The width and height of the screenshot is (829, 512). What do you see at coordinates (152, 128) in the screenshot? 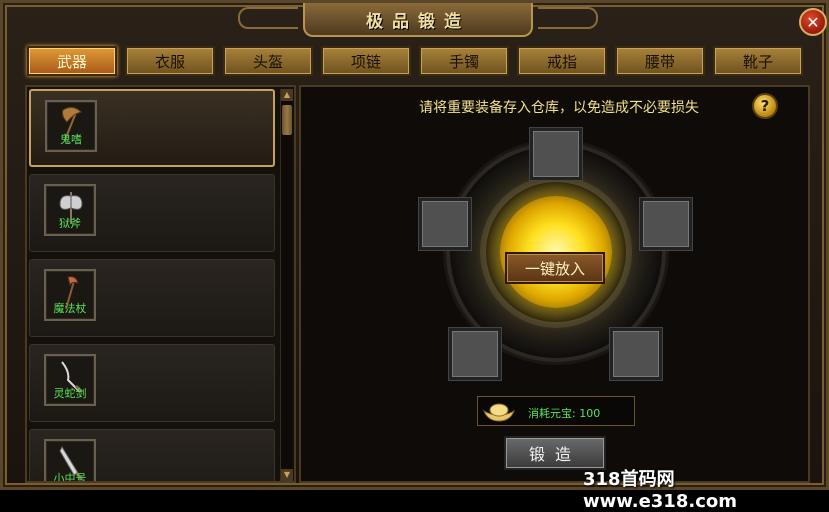
I see `list-item: 鬼嗜` at bounding box center [152, 128].